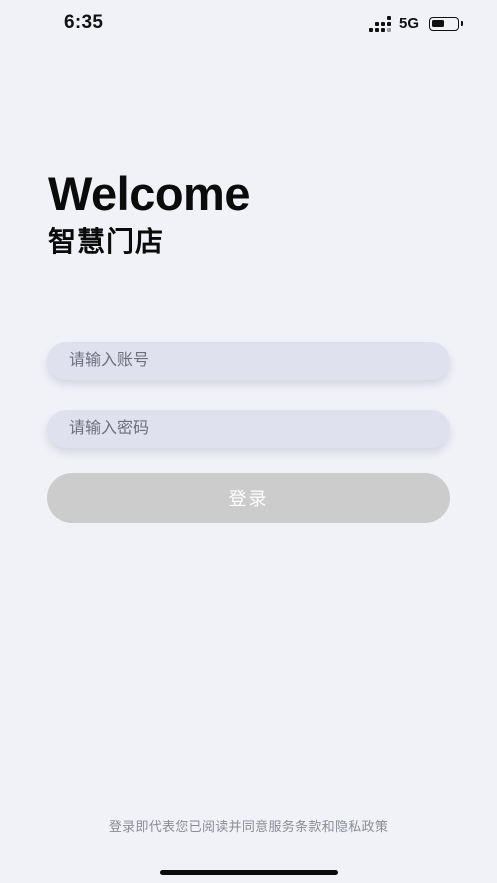 The height and width of the screenshot is (883, 497). I want to click on password-input, so click(248, 429).